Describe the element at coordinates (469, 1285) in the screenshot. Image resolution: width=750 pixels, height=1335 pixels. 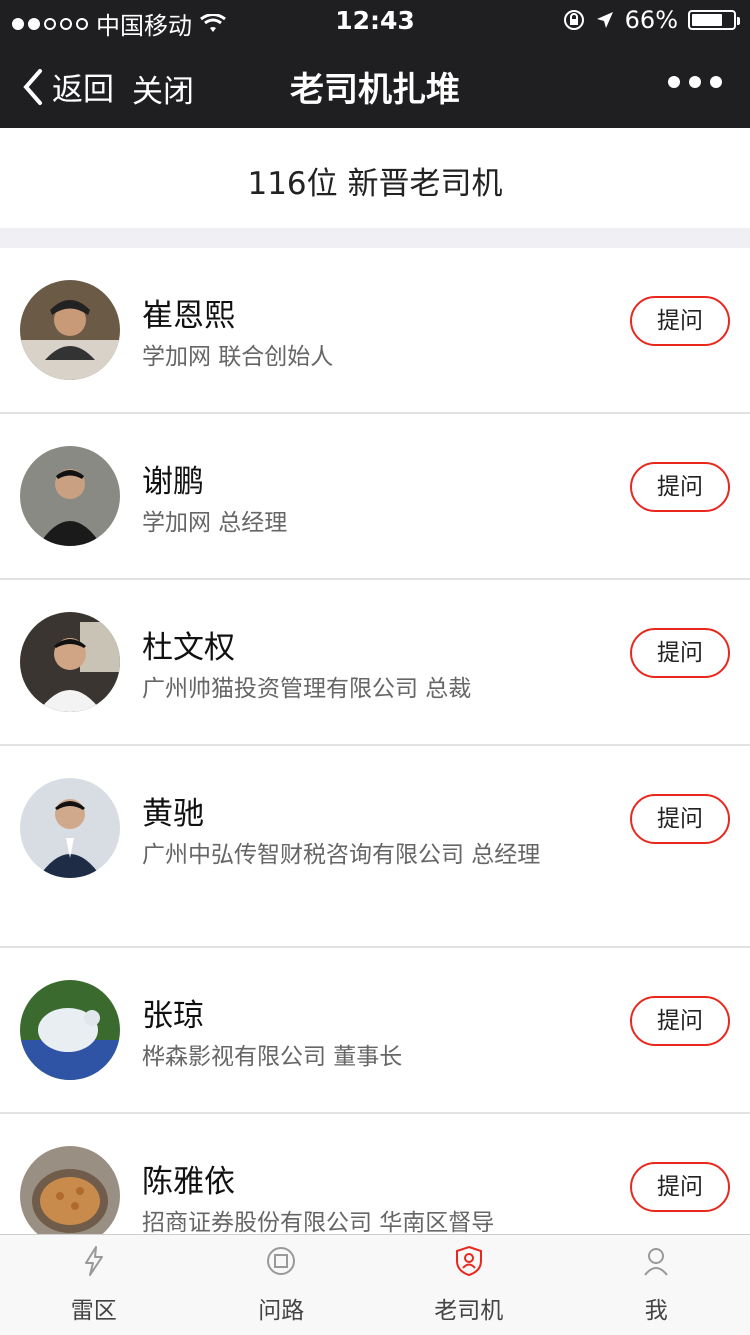
I see `tab-laosiji: 老司机` at that location.